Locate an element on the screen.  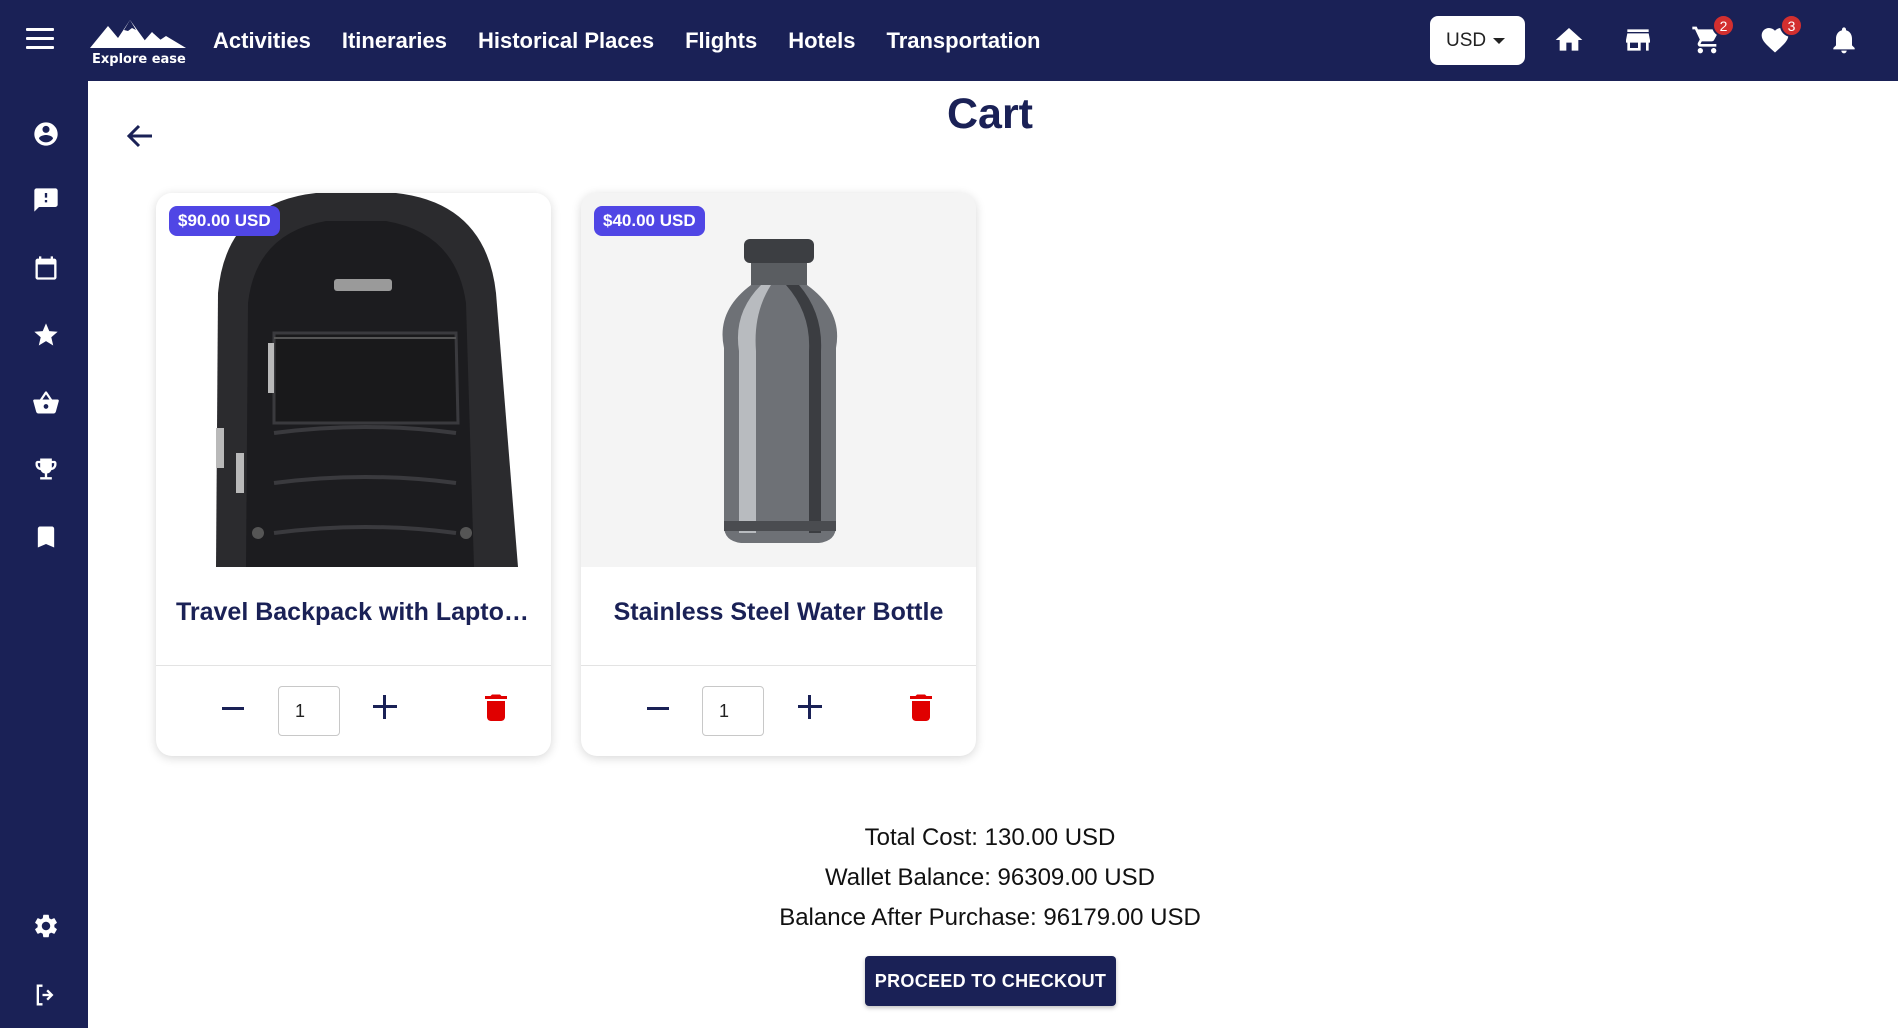
heart-icon: 3 is located at coordinates (1781, 35).